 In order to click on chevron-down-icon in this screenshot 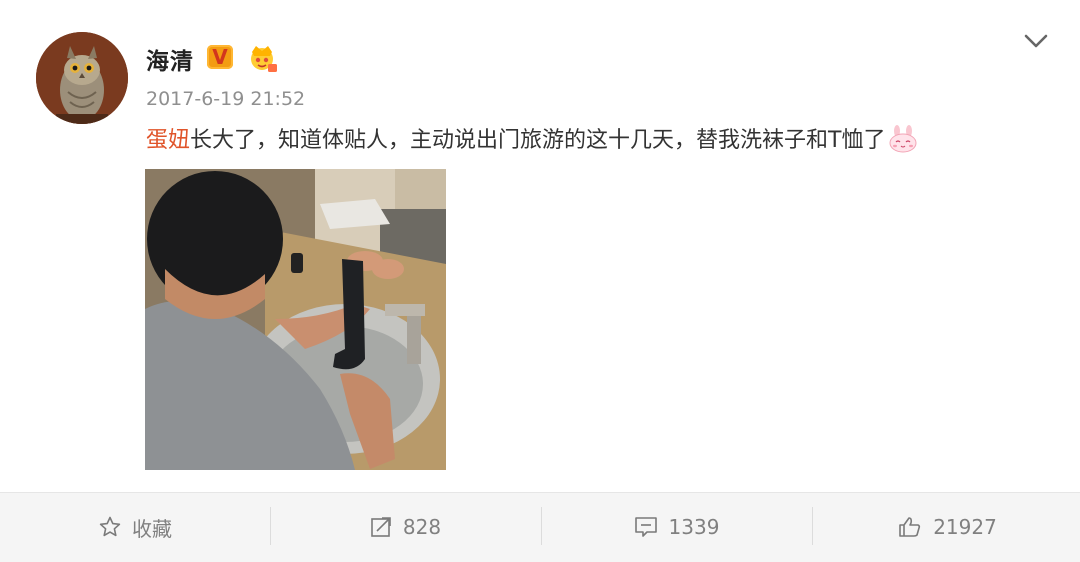, I will do `click(1036, 42)`.